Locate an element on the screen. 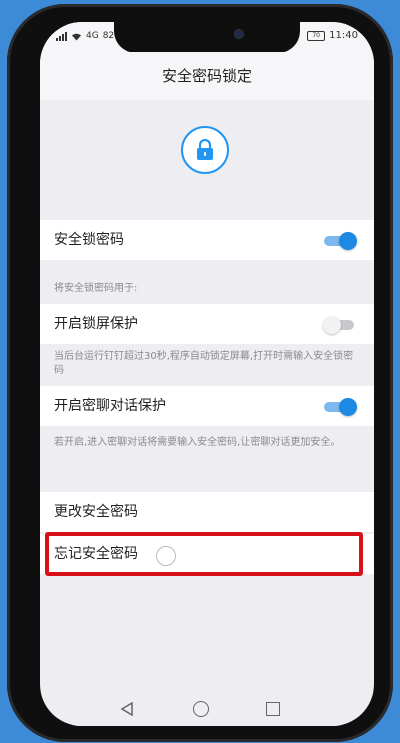 The image size is (400, 743). section-hint-text: 将安全锁密码用于: is located at coordinates (96, 288).